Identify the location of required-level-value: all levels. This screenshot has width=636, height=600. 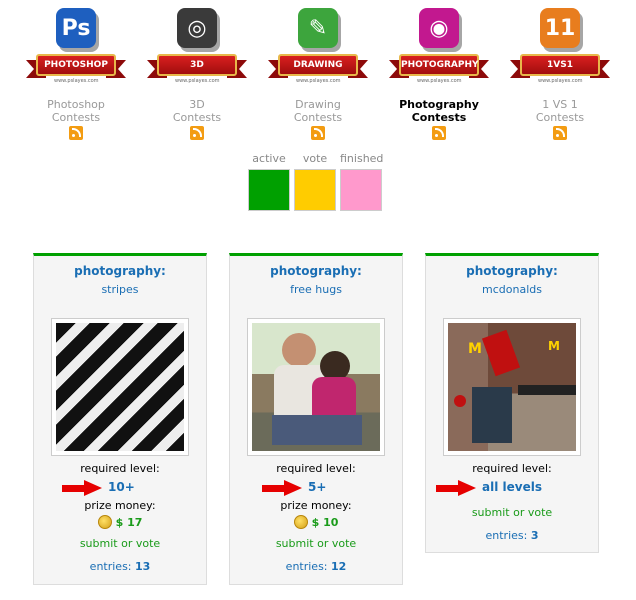
(512, 487).